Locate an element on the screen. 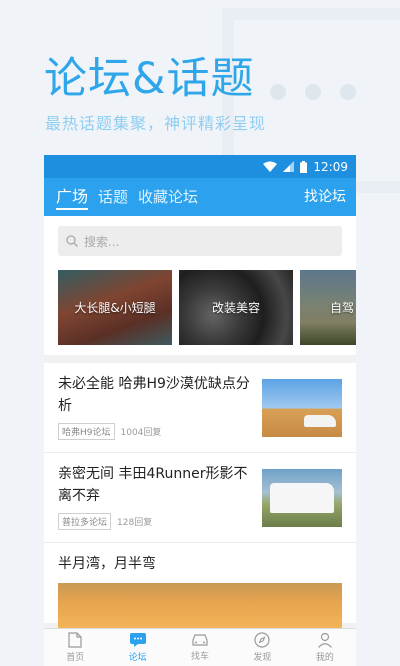 The width and height of the screenshot is (400, 666). status-time: 12:09 is located at coordinates (330, 166).